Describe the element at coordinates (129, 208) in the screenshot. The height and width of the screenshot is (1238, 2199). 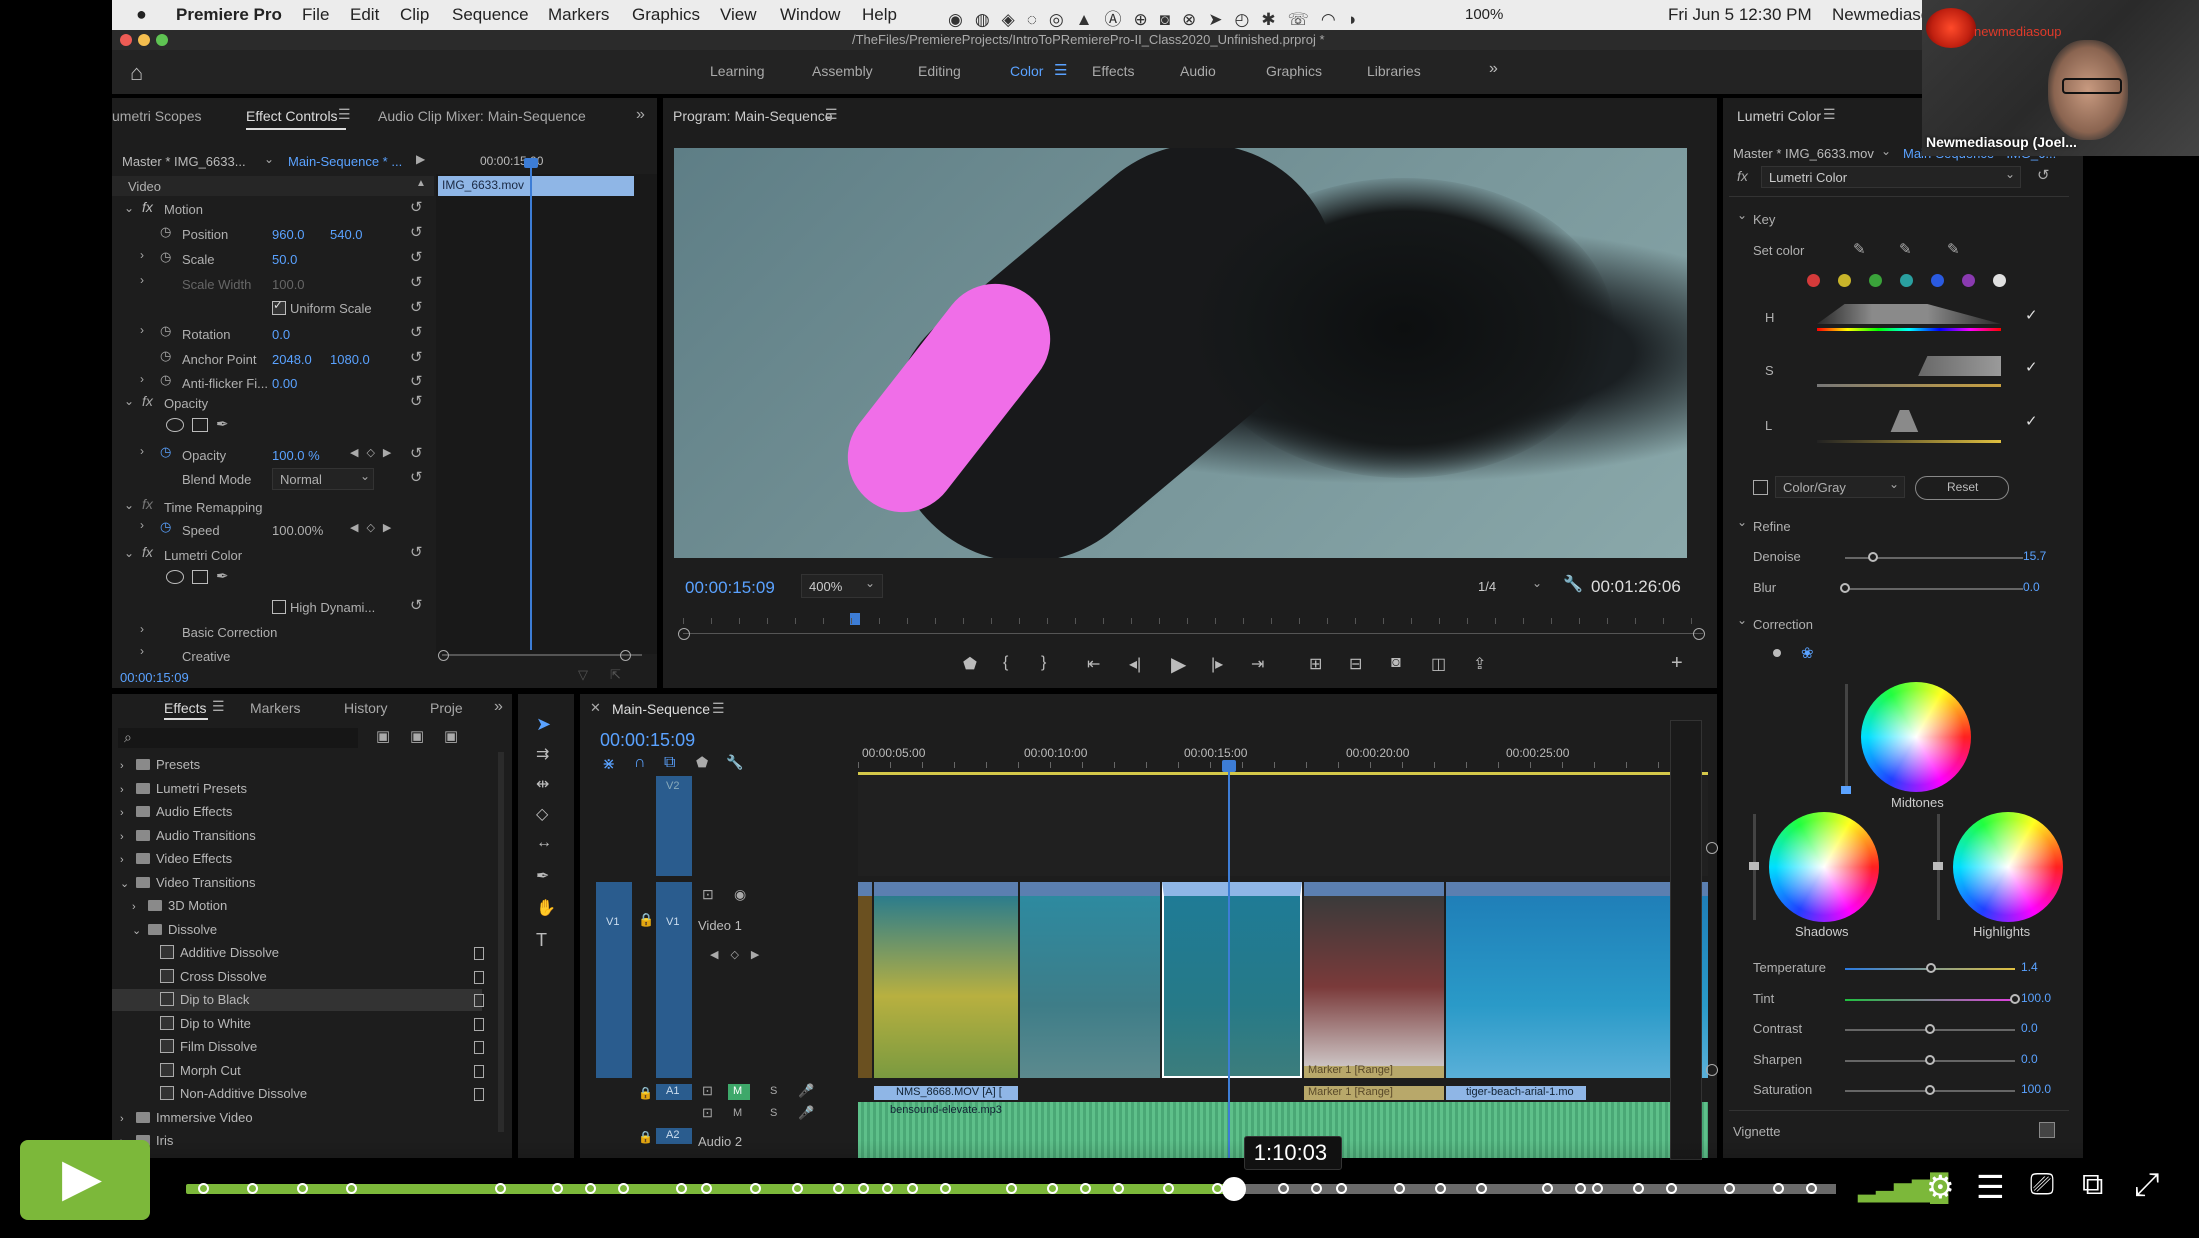
I see `motion-chevron-icon: ⌄` at that location.